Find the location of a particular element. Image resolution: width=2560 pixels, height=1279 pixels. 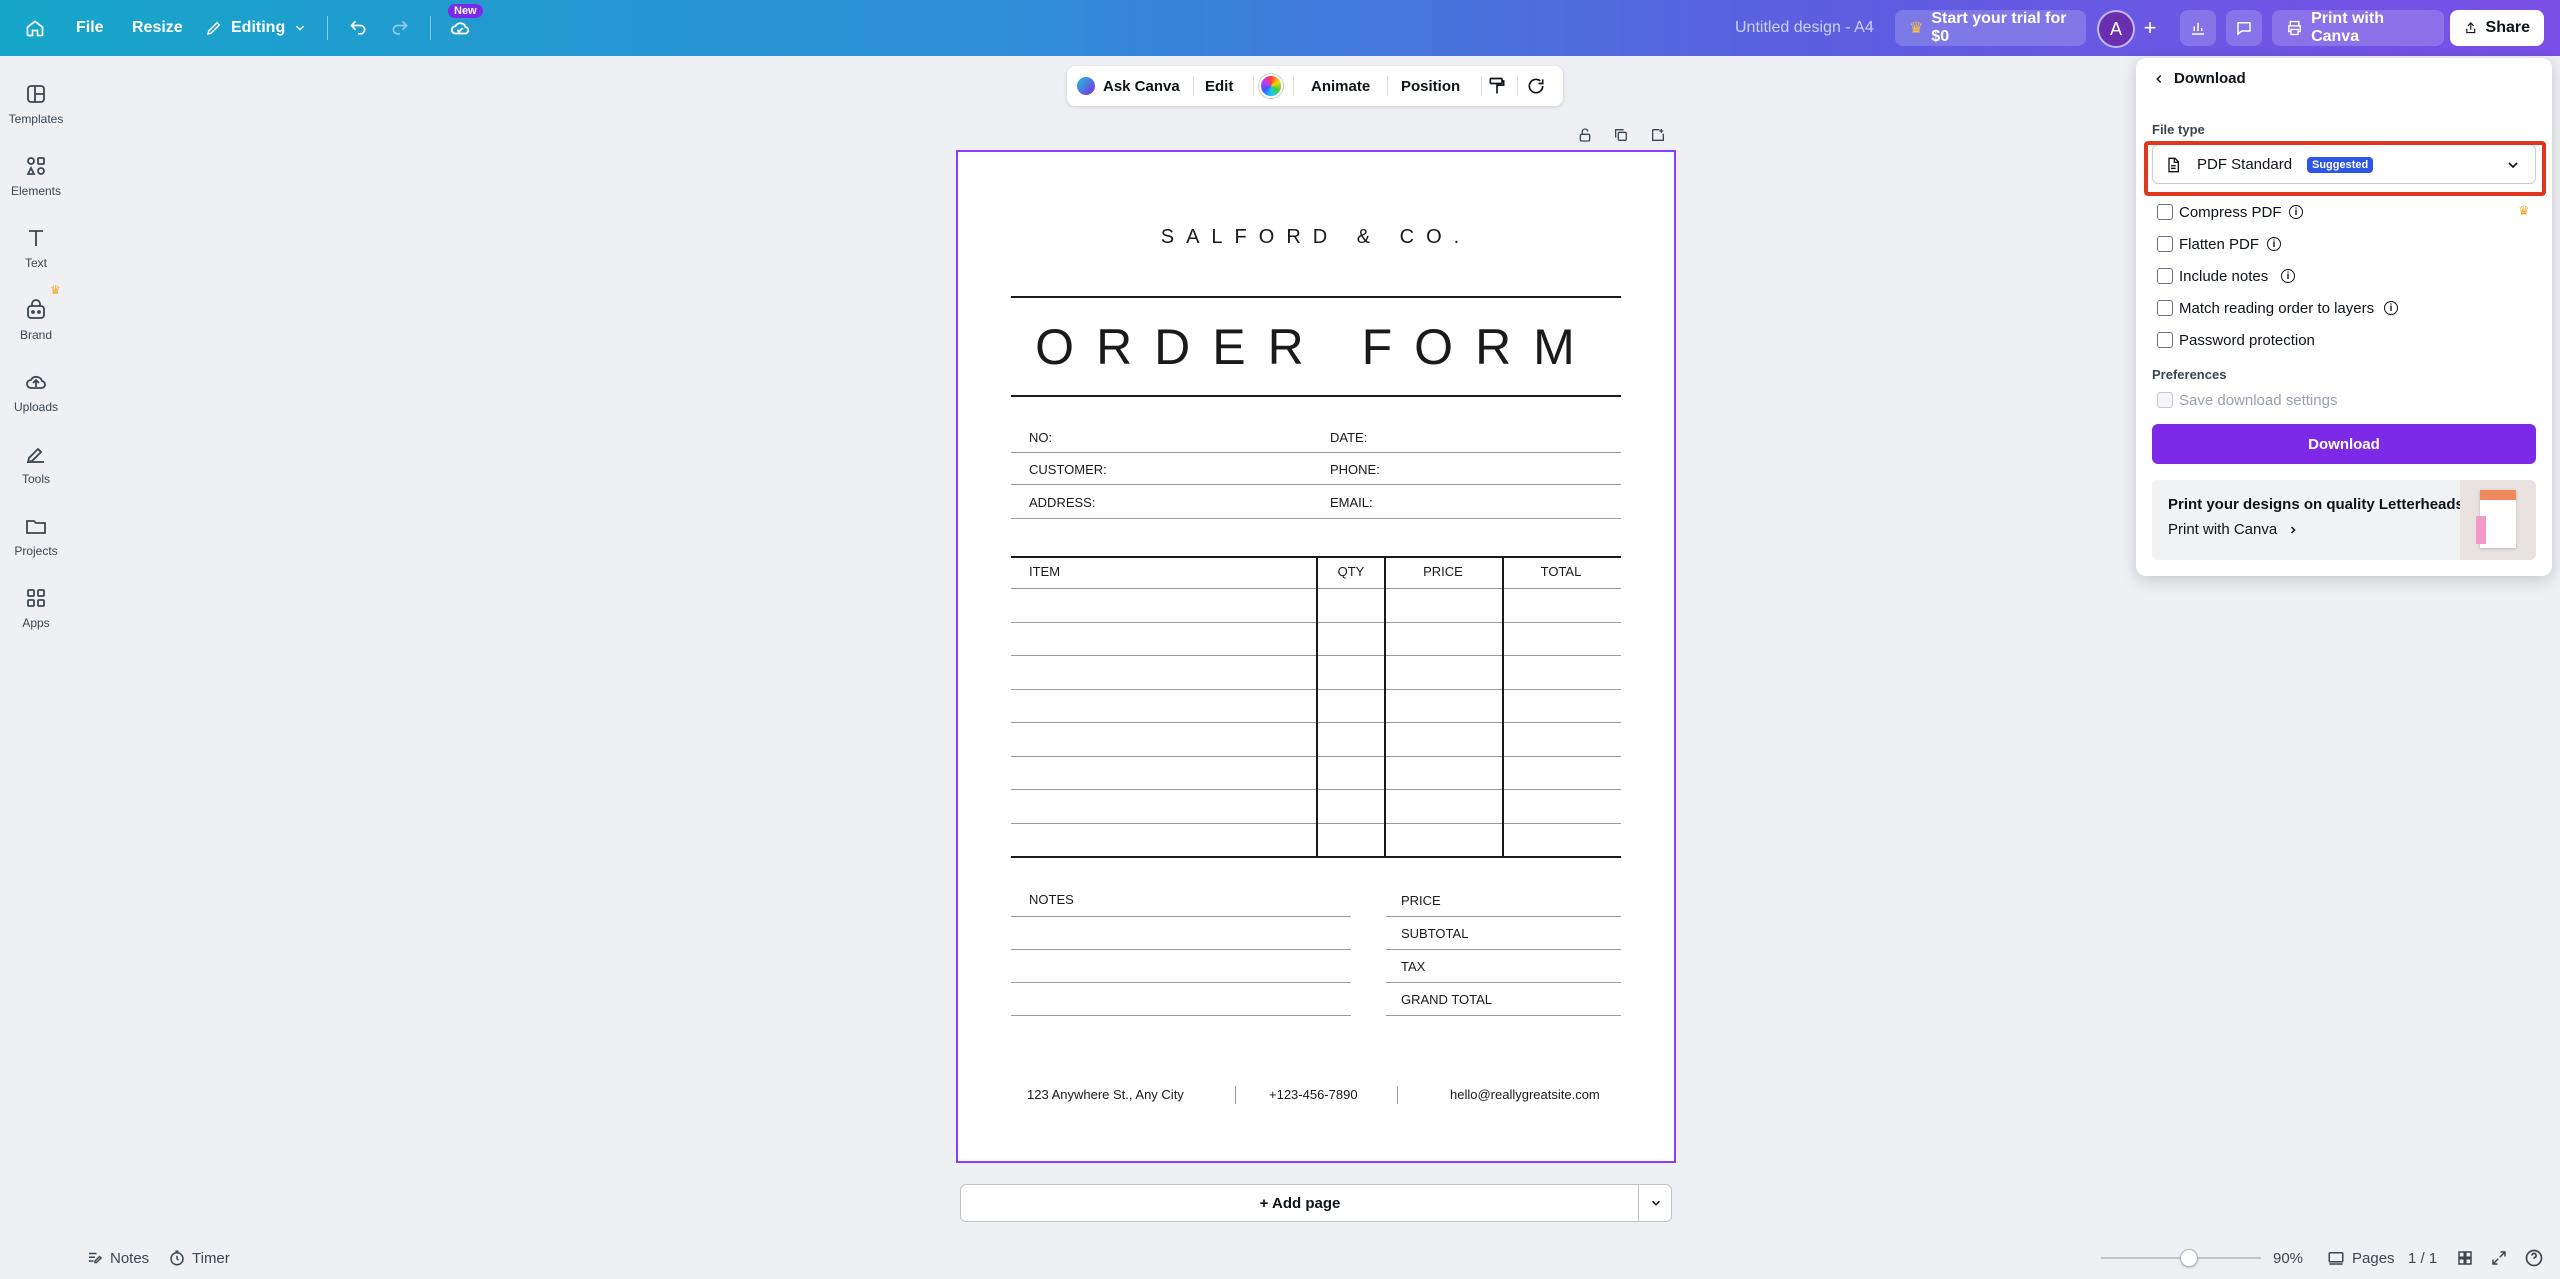

redo-icon is located at coordinates (400, 28).